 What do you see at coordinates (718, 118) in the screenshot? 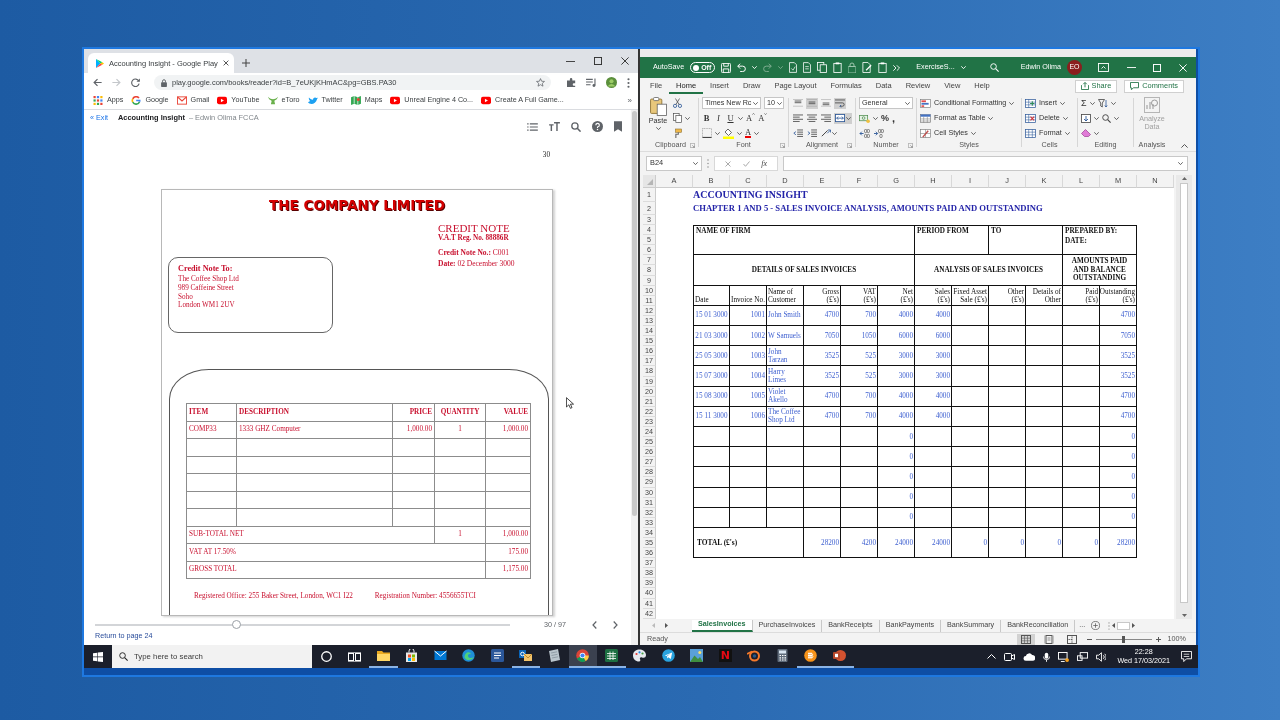
I see `italic-button: I` at bounding box center [718, 118].